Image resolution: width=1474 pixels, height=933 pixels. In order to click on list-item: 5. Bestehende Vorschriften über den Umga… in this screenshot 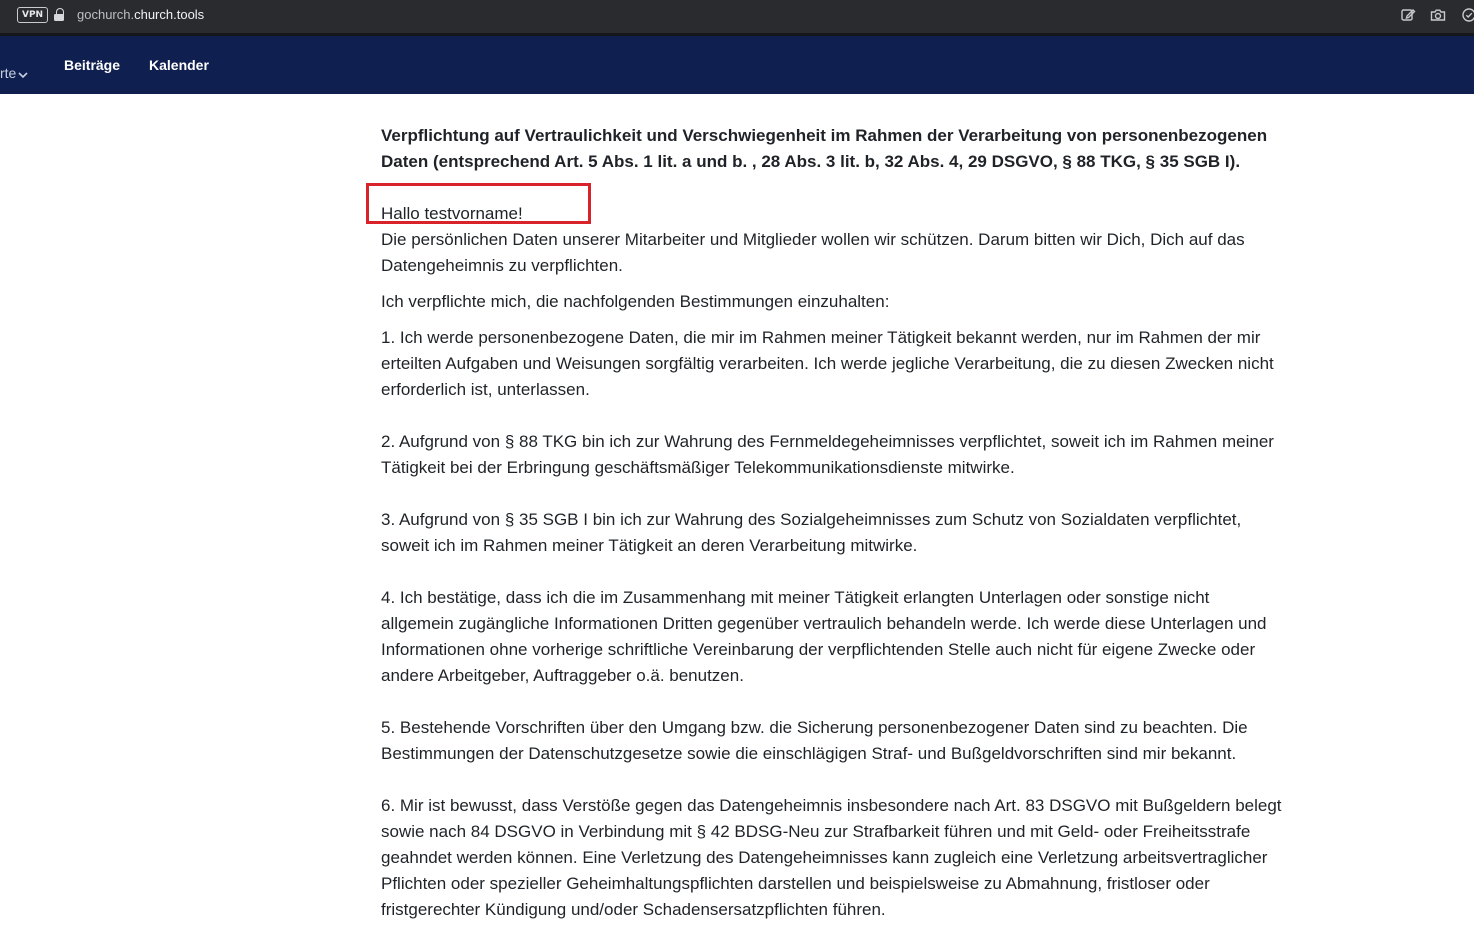, I will do `click(814, 740)`.